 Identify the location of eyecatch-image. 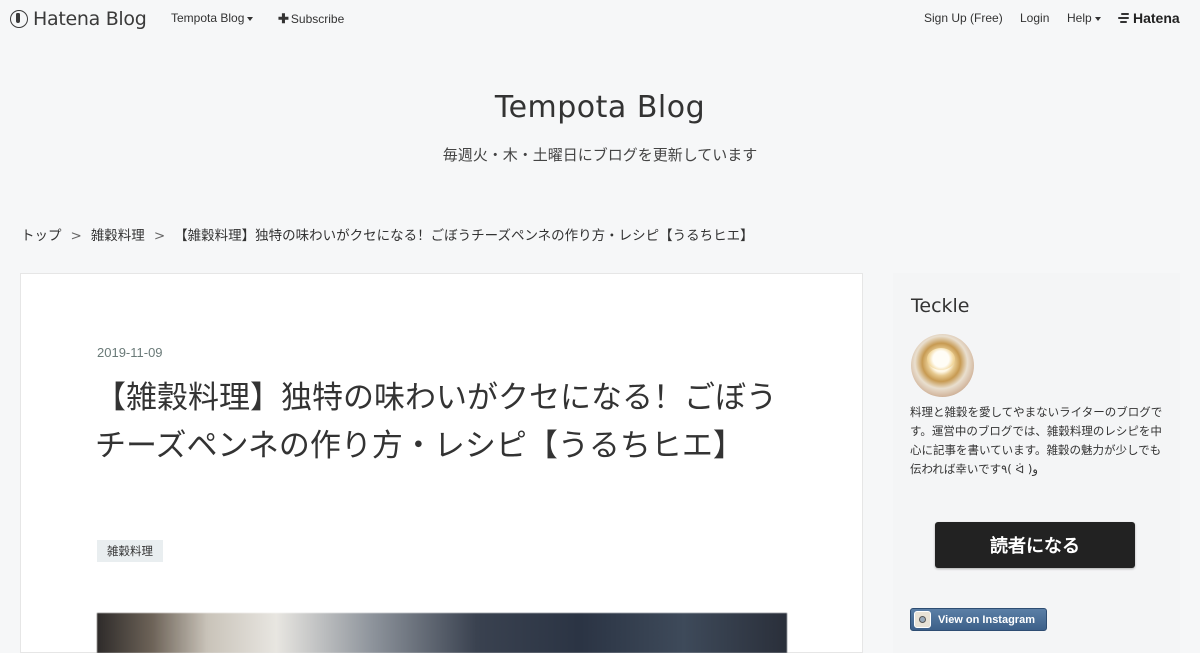
(442, 633).